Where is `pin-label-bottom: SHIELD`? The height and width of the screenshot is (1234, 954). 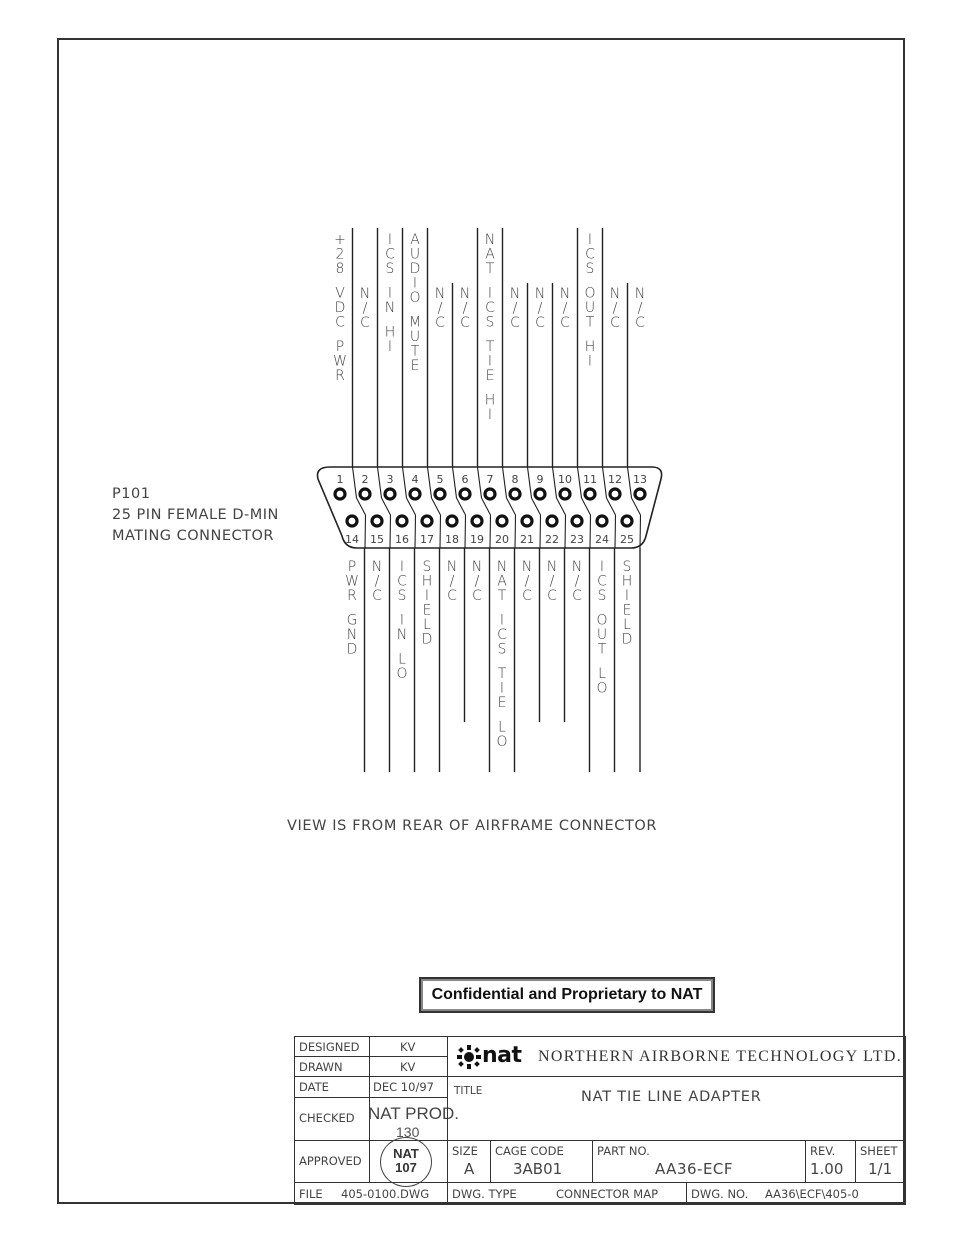
pin-label-bottom: SHIELD is located at coordinates (627, 603).